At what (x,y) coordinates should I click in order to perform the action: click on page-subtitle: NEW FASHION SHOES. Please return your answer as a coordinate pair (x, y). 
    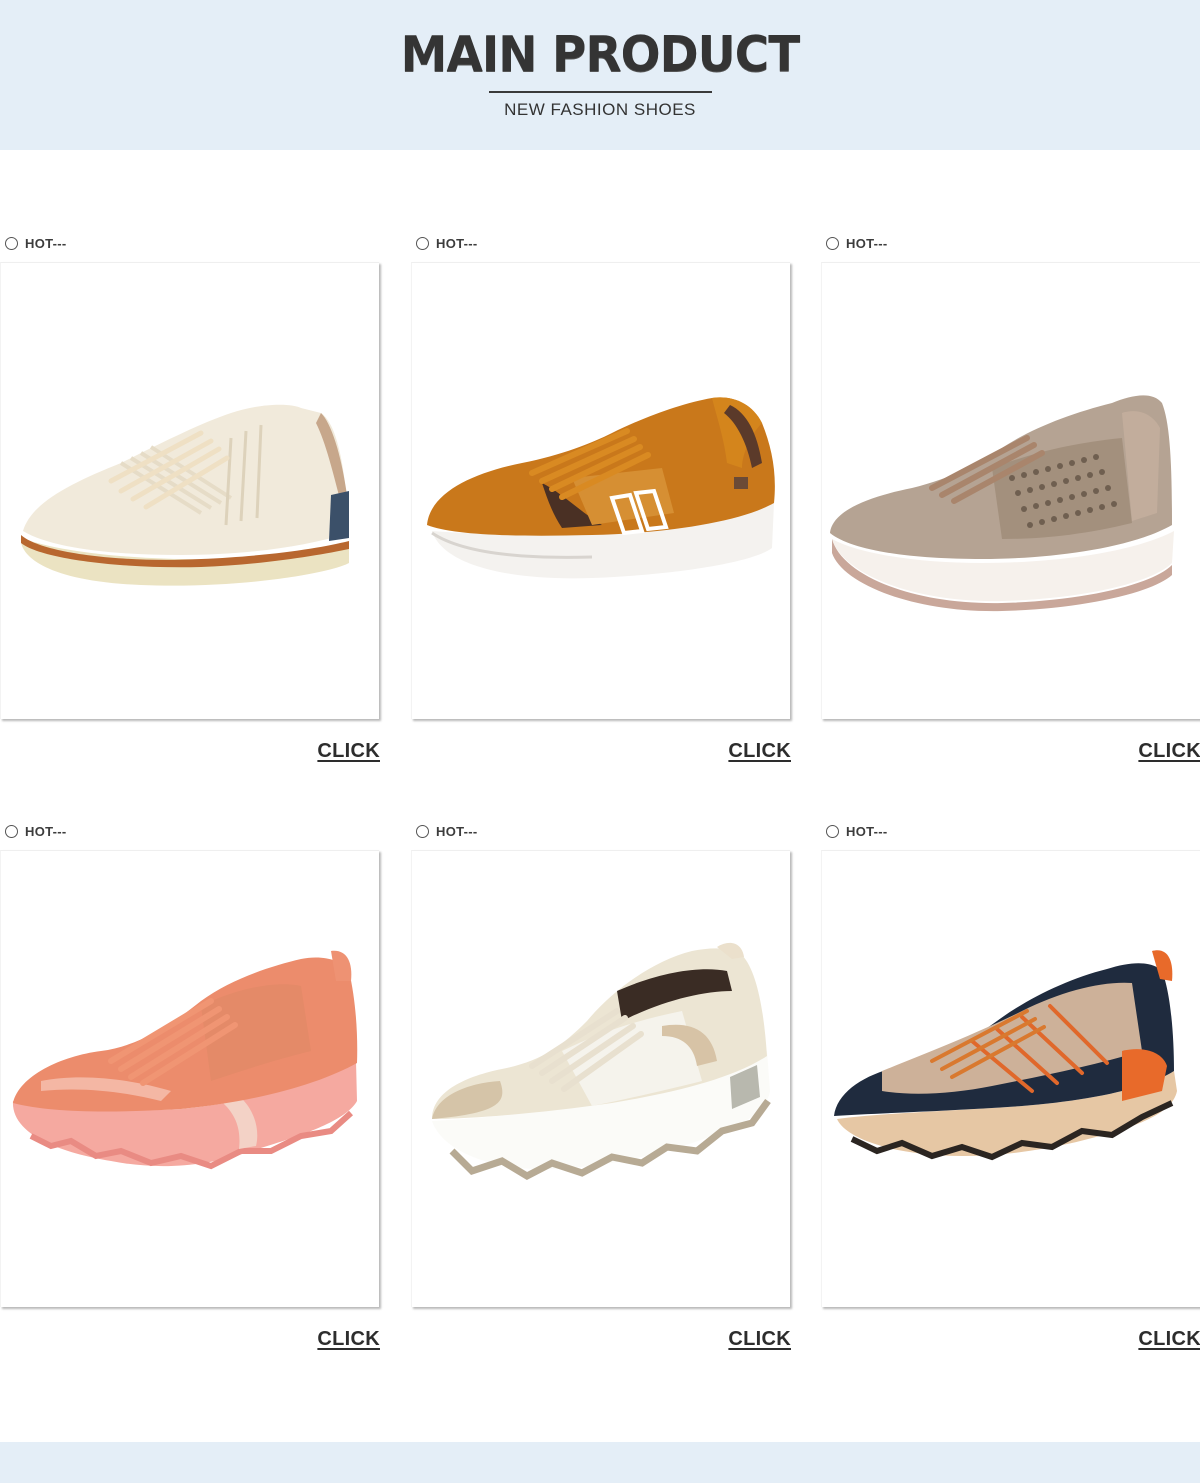
    Looking at the image, I should click on (600, 109).